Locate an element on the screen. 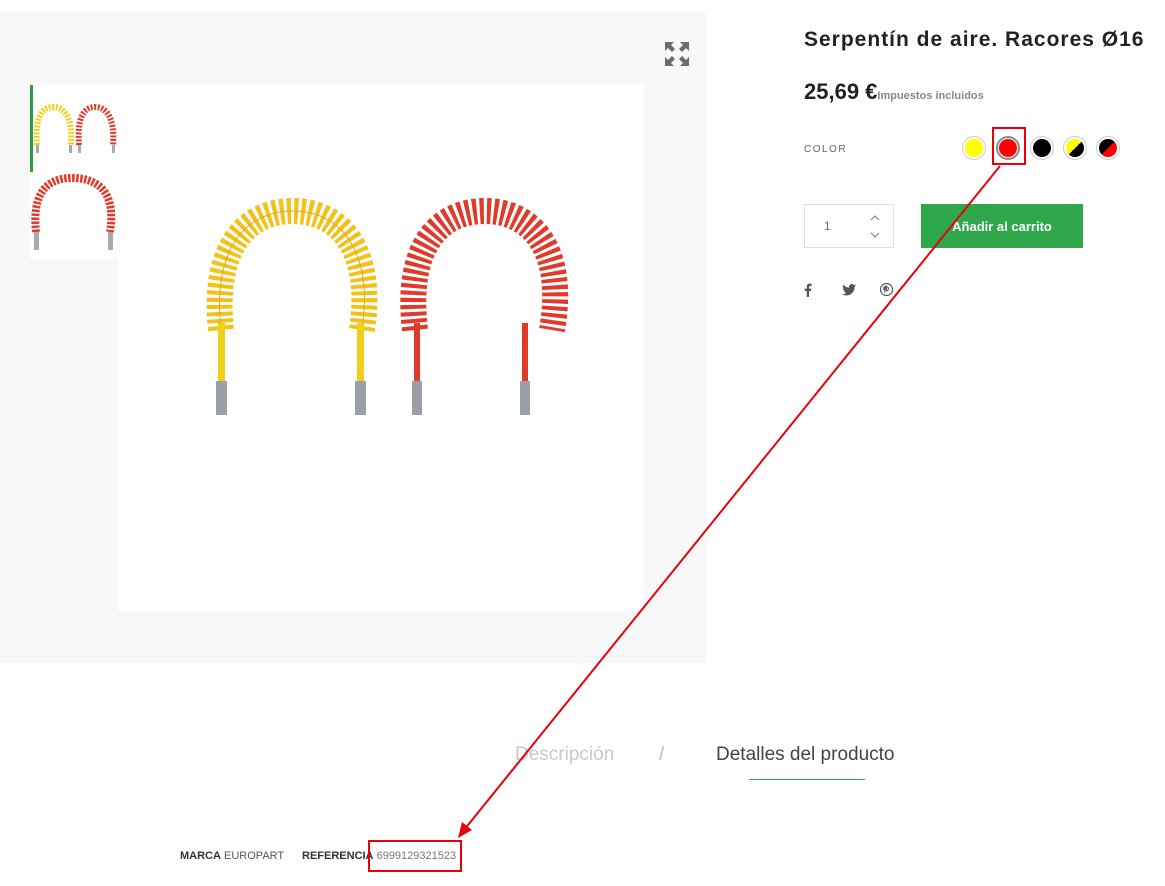 The image size is (1165, 886). quantity-input is located at coordinates (835, 226).